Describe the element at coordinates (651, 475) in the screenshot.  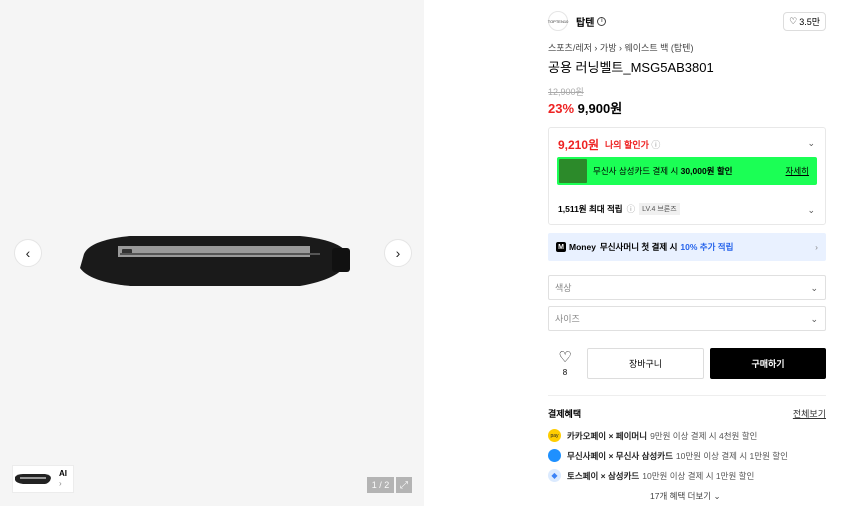
I see `payment-benefit-row: ◆ 토스페이 × 삼성카드 10만원 이상 결제 시 1만원 할인` at that location.